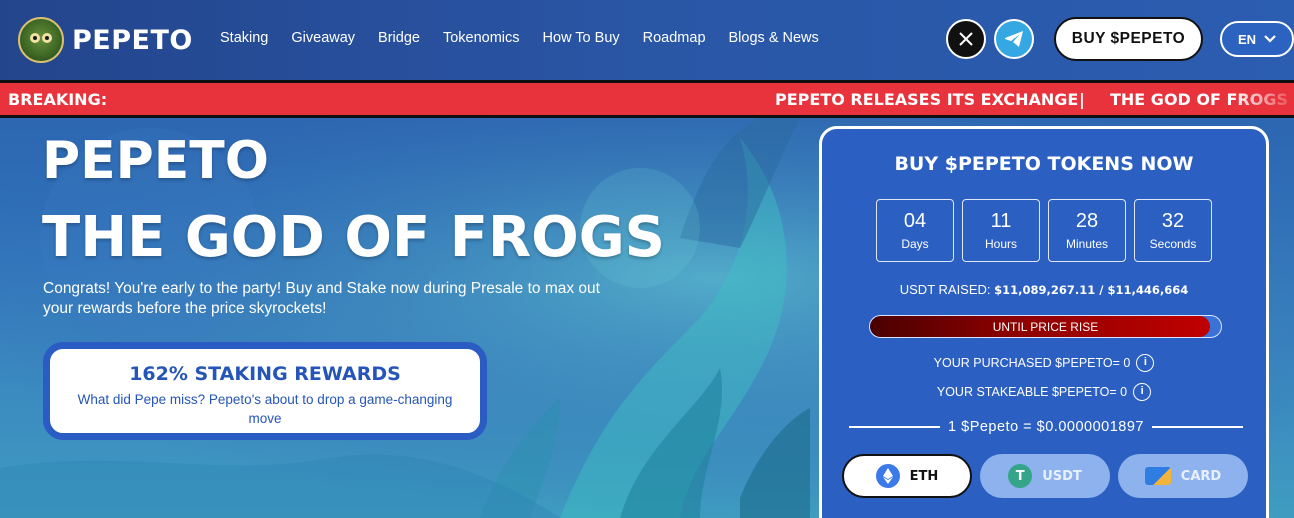  Describe the element at coordinates (1087, 244) in the screenshot. I see `countdown-label: Minutes` at that location.